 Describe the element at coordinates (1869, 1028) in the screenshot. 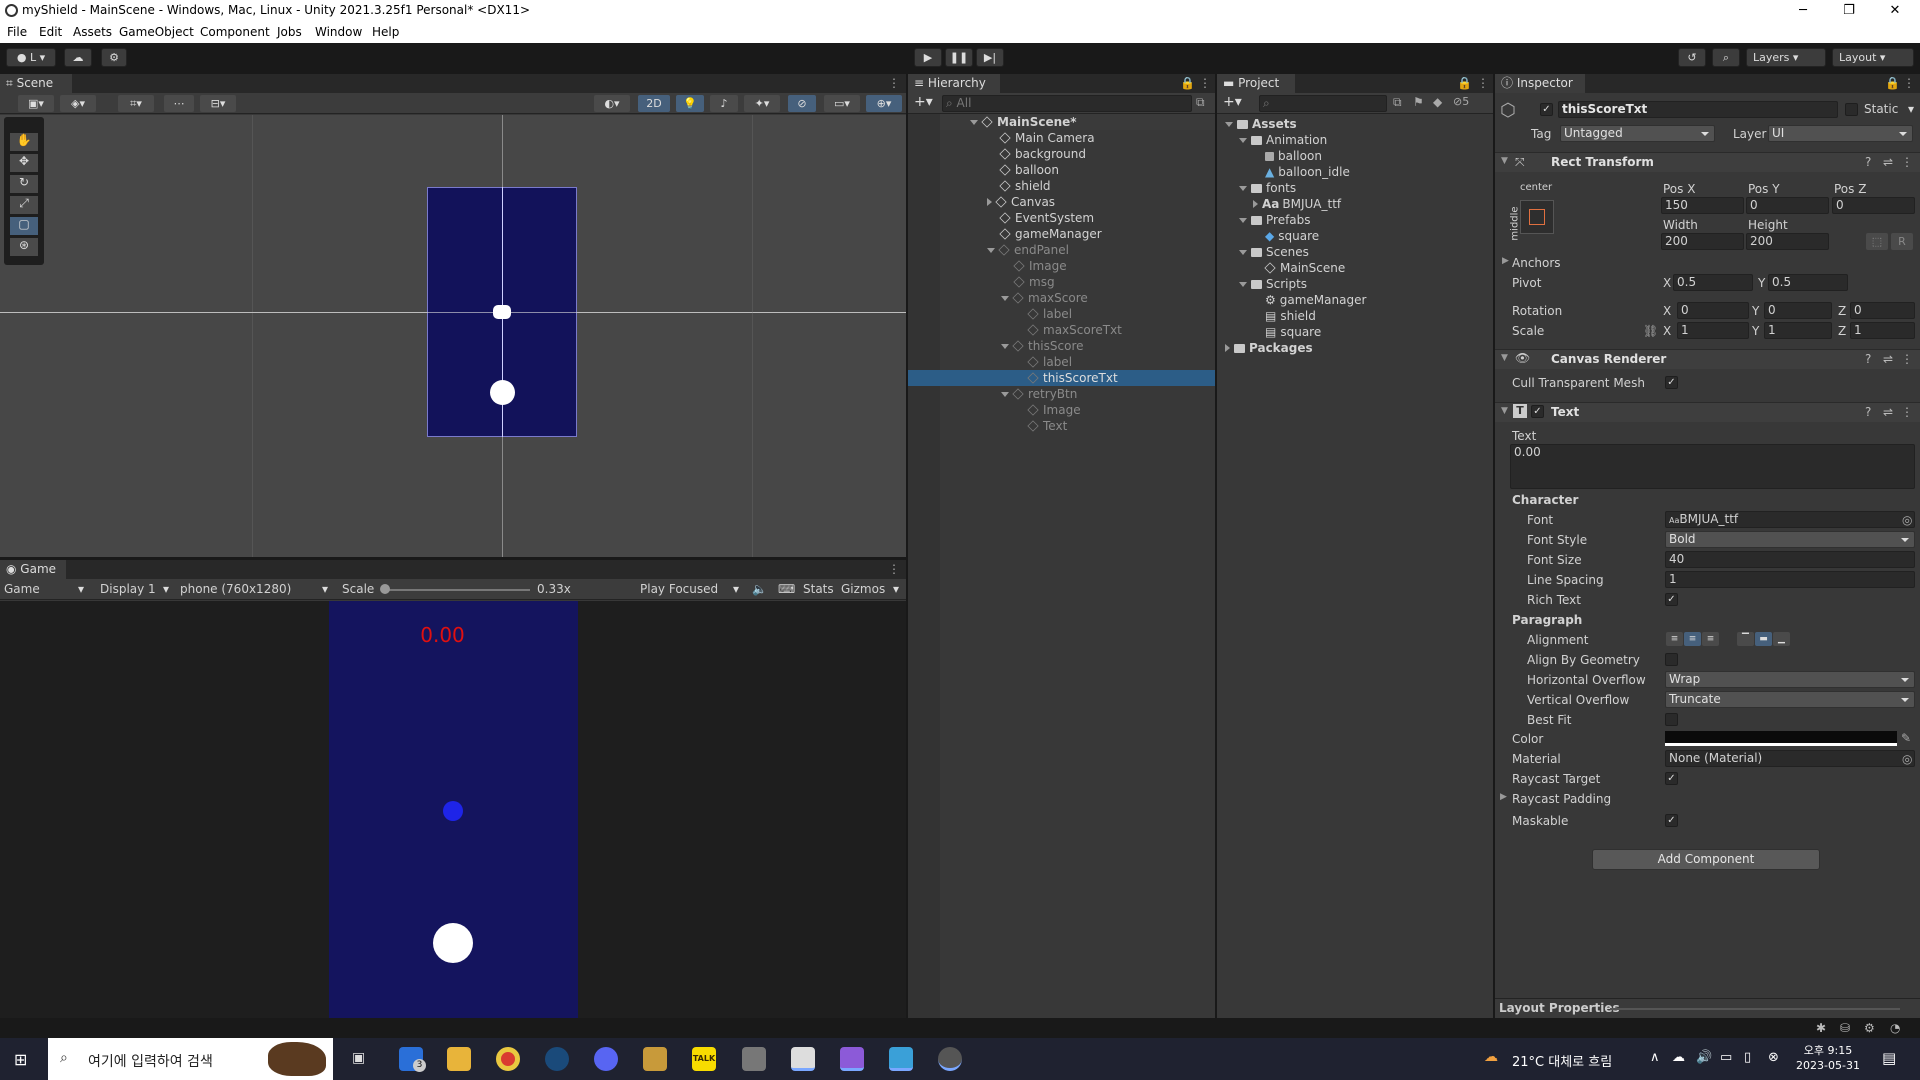

I see `diagnostics-icon: ⚙` at that location.